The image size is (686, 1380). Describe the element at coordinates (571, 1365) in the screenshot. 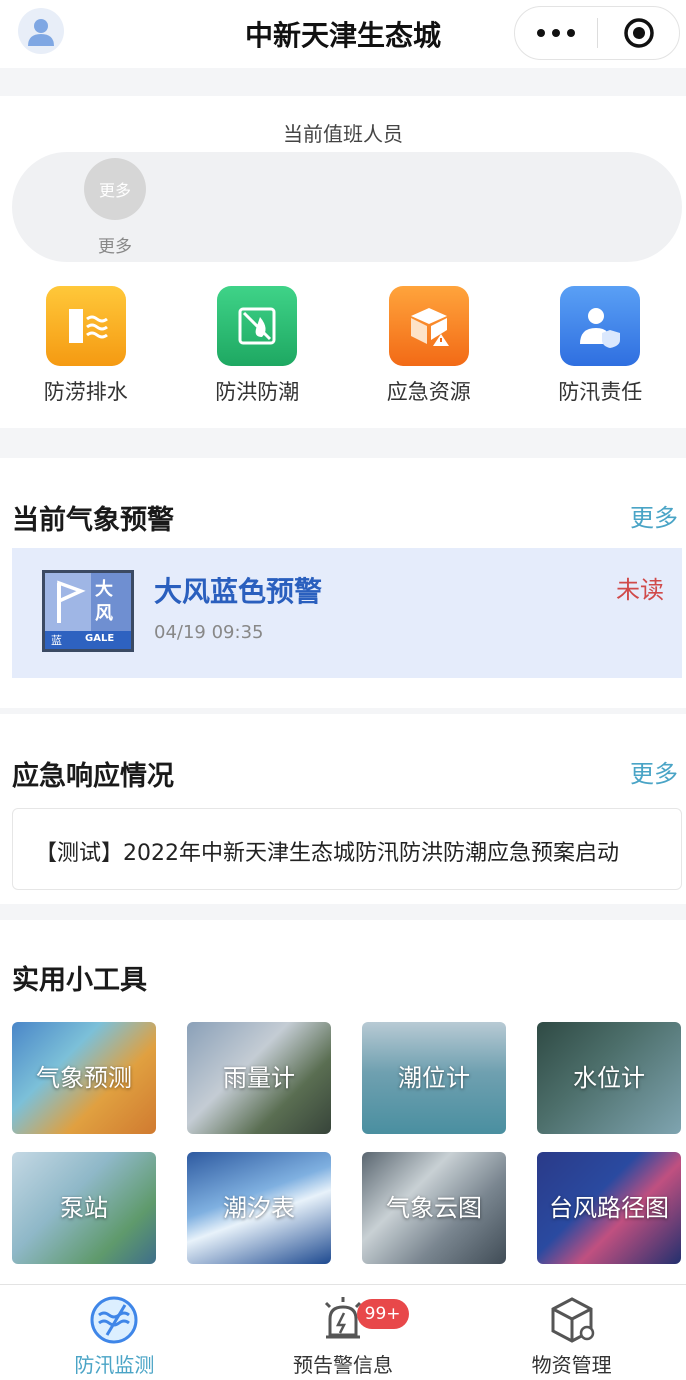

I see `tab-label-materials: 物资管理` at that location.